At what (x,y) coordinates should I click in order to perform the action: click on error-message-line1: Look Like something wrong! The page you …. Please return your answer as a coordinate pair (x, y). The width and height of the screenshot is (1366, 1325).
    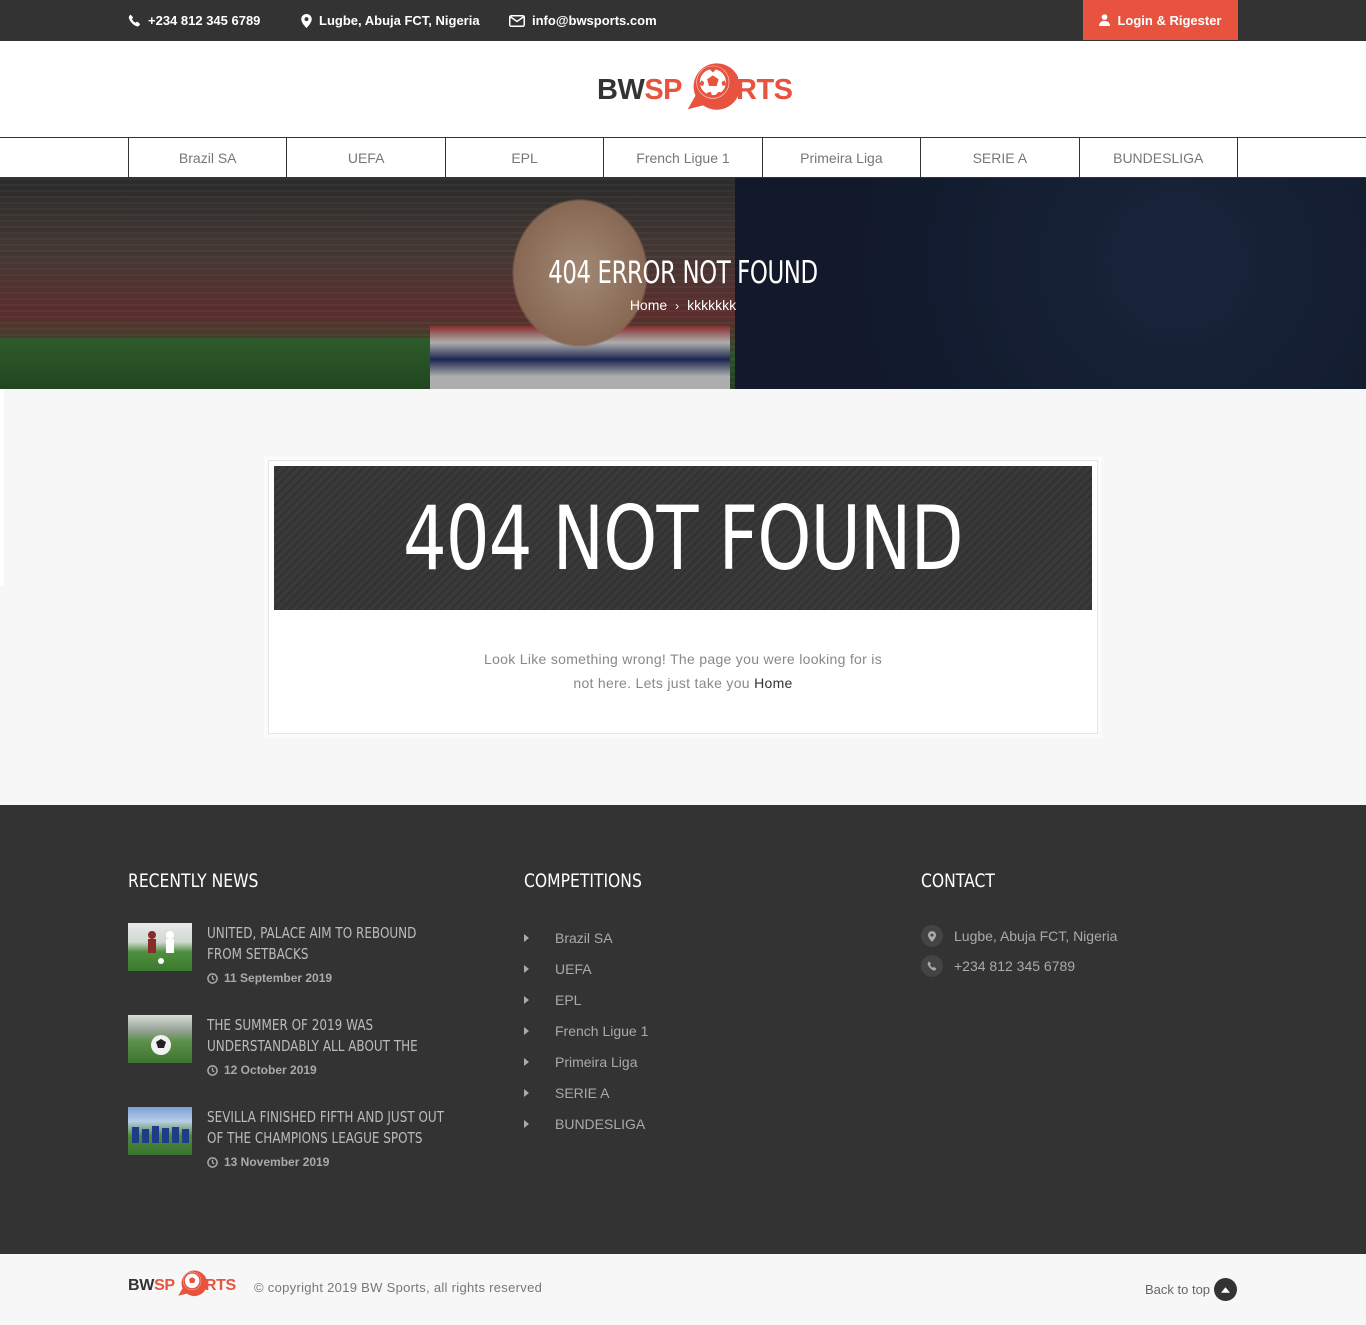
    Looking at the image, I should click on (683, 659).